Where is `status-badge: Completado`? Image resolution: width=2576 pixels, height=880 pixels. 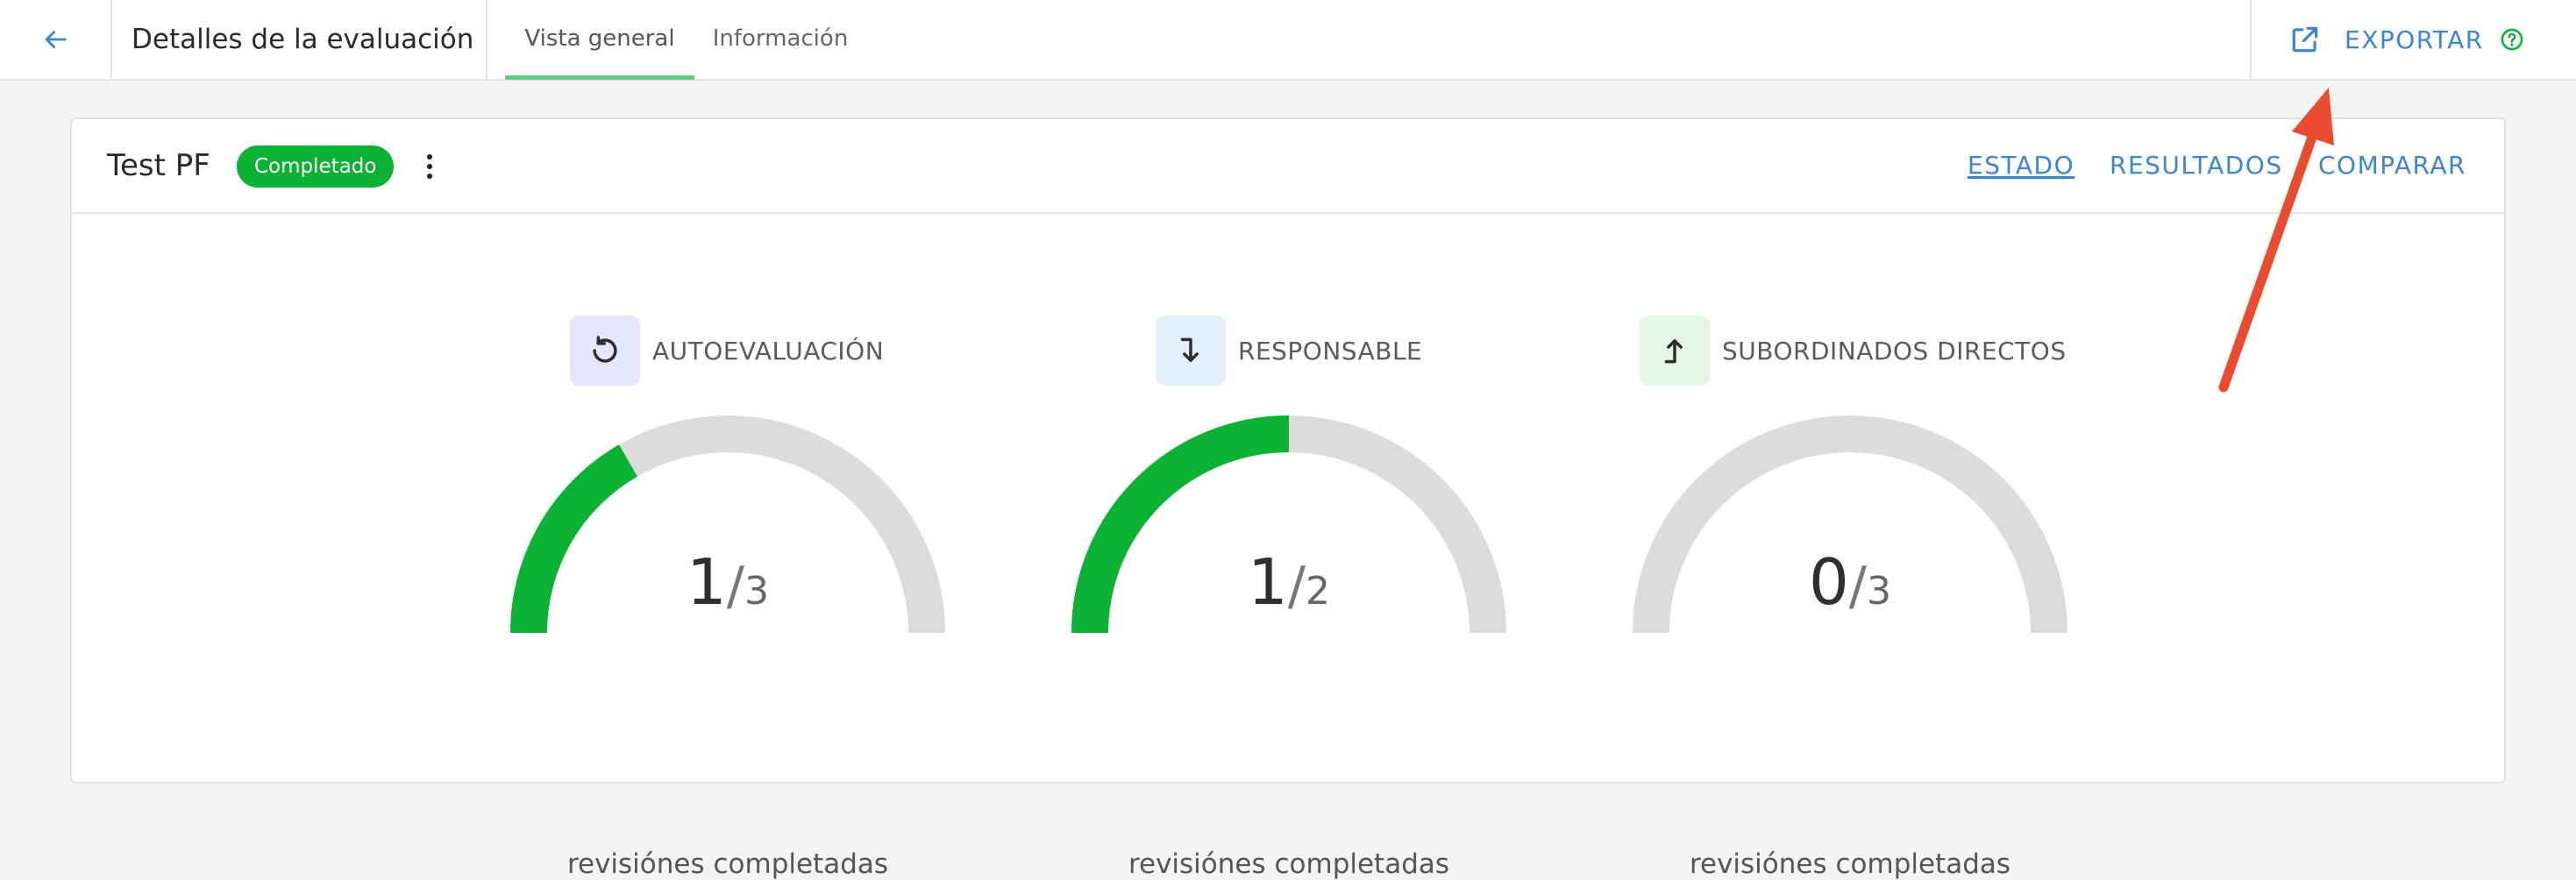 status-badge: Completado is located at coordinates (316, 166).